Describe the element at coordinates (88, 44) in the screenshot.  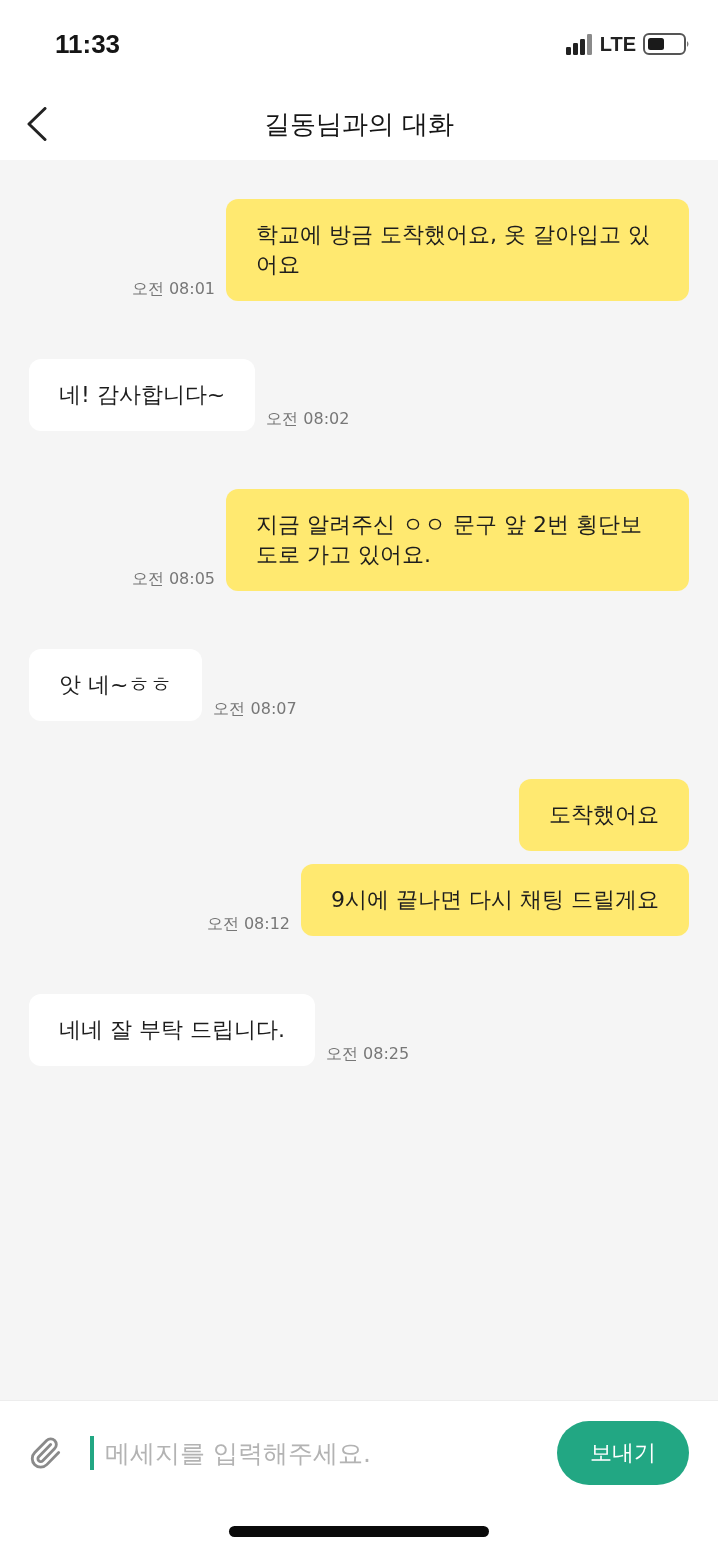
I see `status-time: 11:33` at that location.